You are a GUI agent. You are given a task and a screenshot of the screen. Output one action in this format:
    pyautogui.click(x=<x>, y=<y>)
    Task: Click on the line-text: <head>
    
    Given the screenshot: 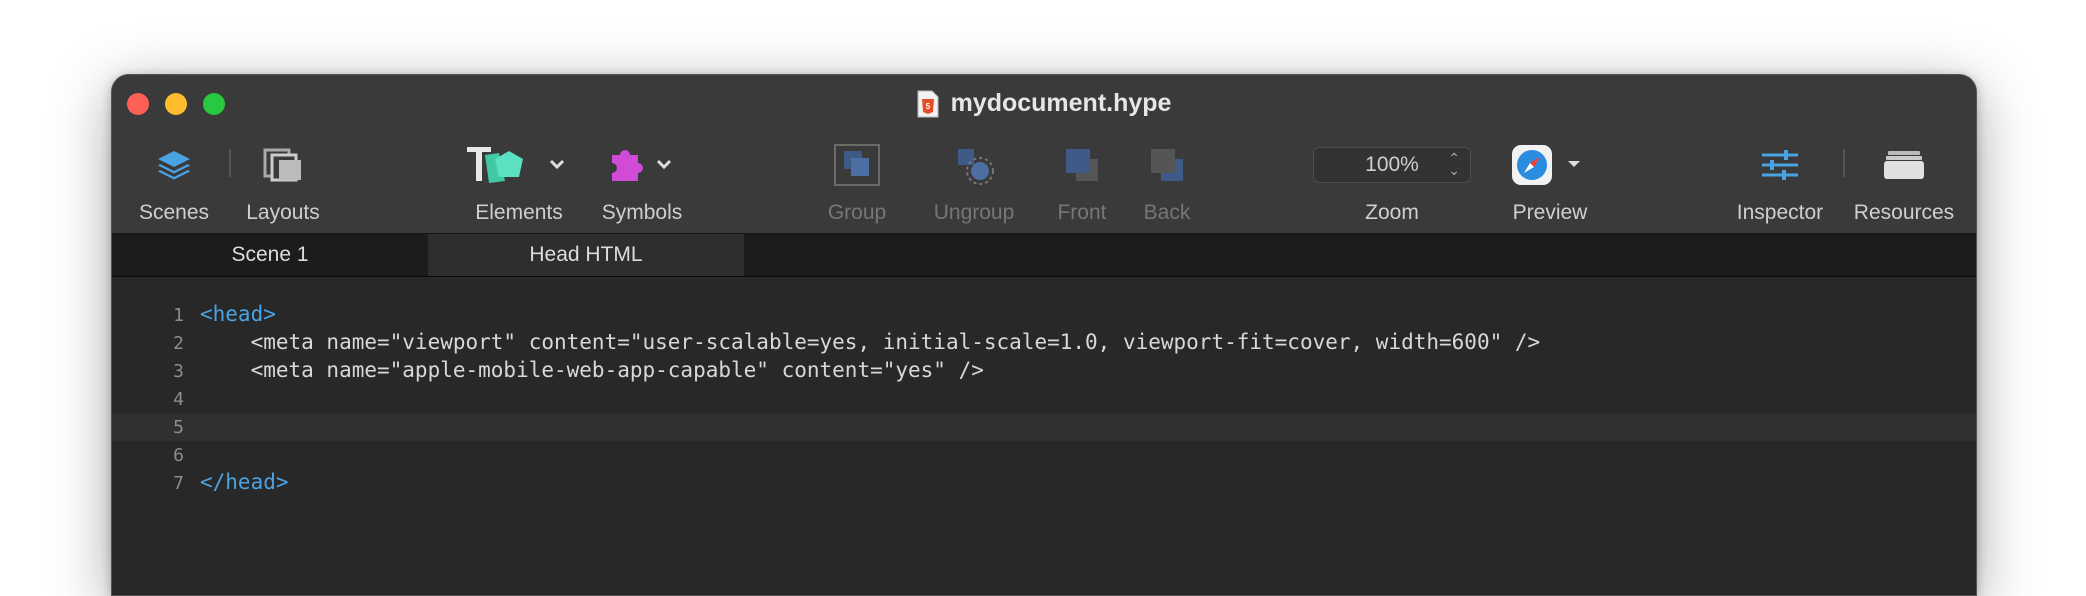 What is the action you would take?
    pyautogui.click(x=238, y=314)
    